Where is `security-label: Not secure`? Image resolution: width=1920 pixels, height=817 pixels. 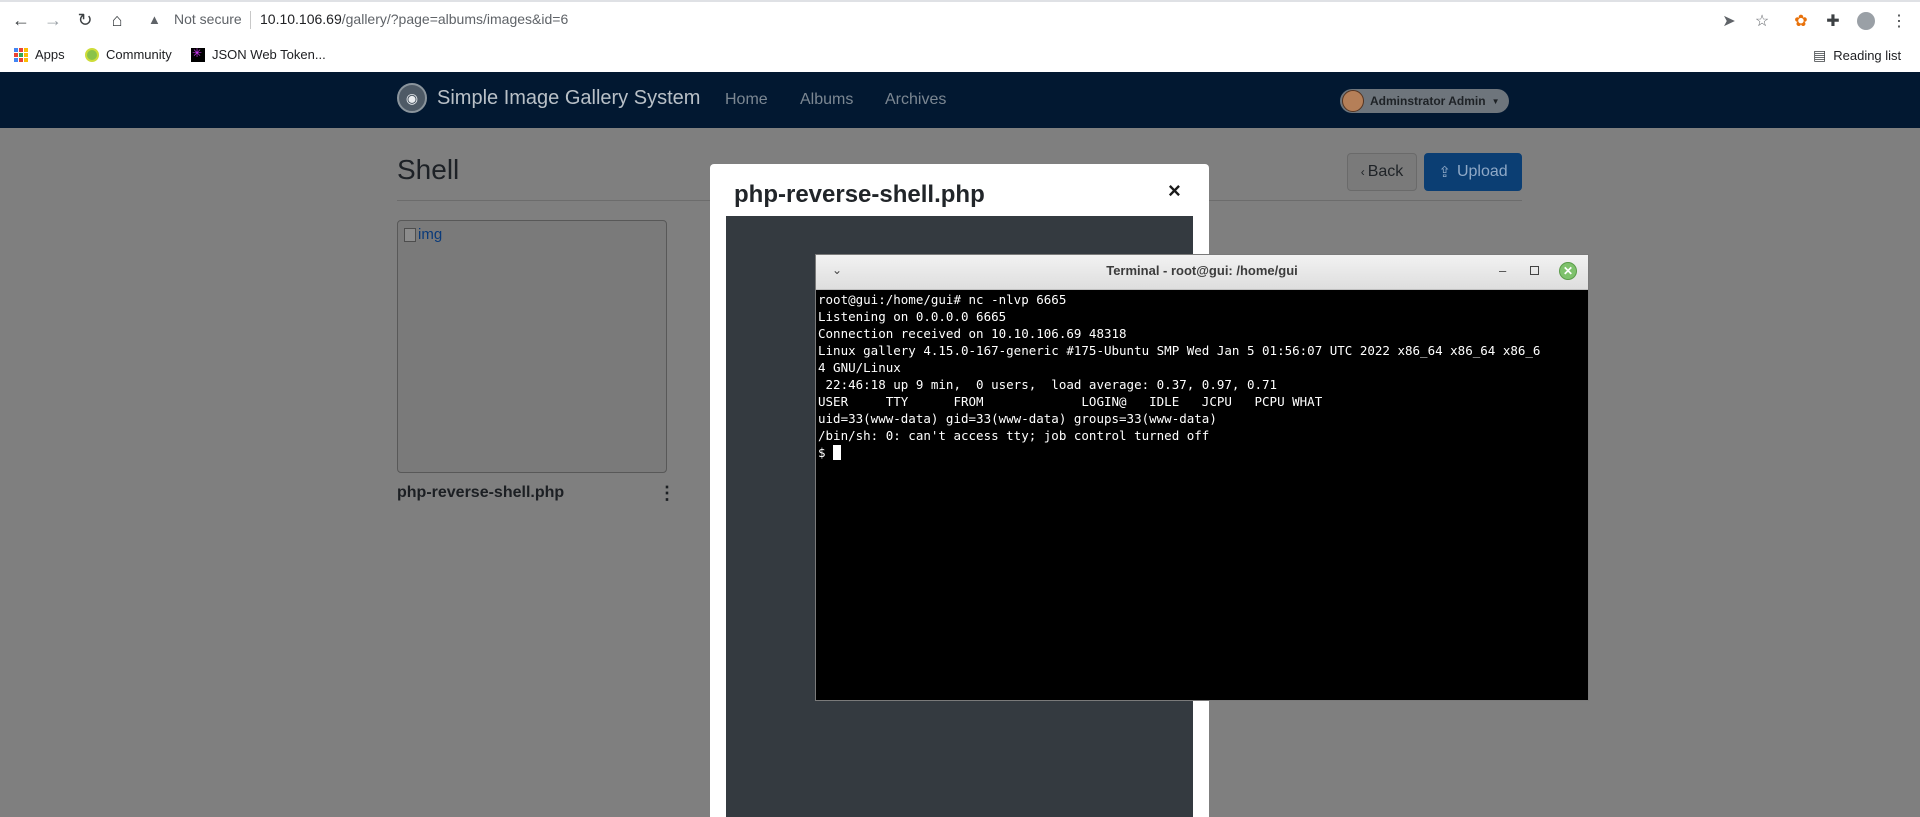 security-label: Not secure is located at coordinates (208, 19).